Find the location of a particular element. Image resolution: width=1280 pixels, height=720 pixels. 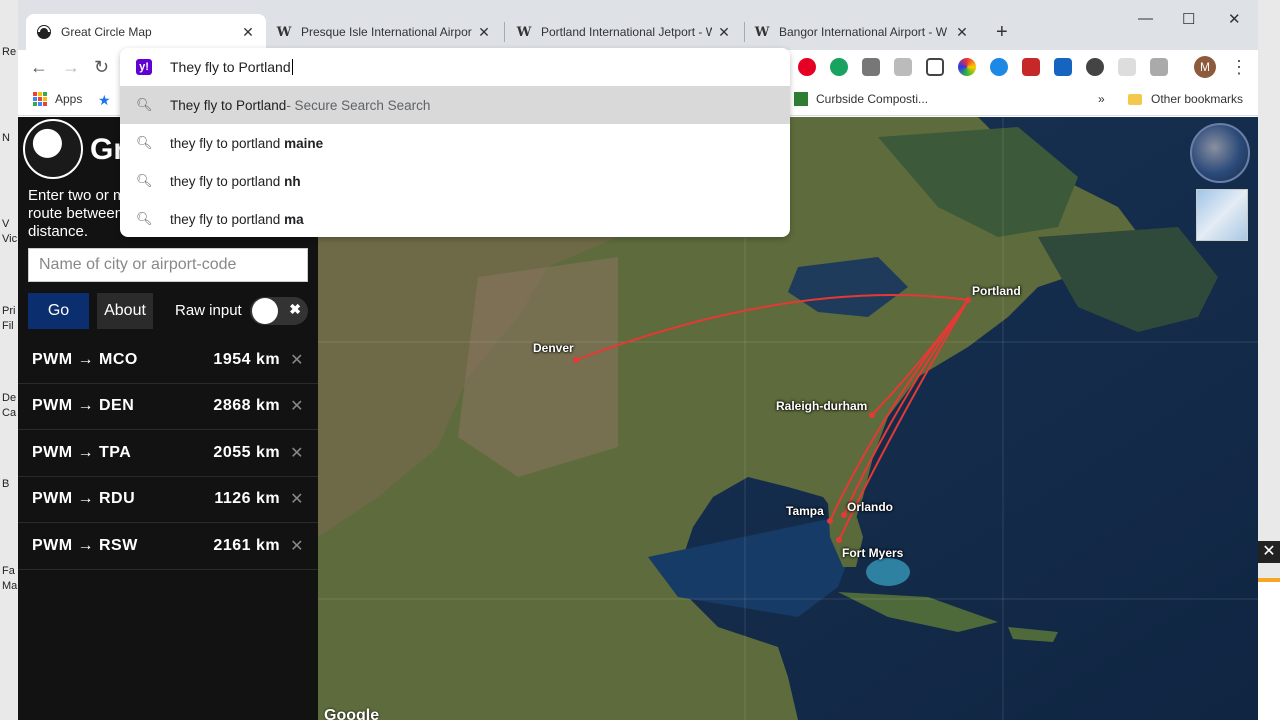

suggestion-item: 🔍︎ they fly to portland nh is located at coordinates (455, 181).